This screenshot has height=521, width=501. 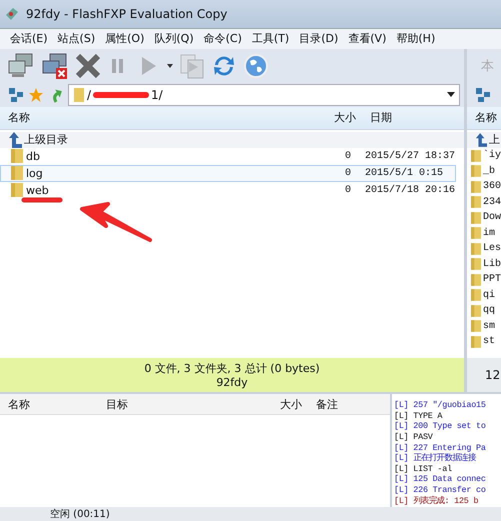 I want to click on menu-item: 会话(E), so click(x=29, y=38).